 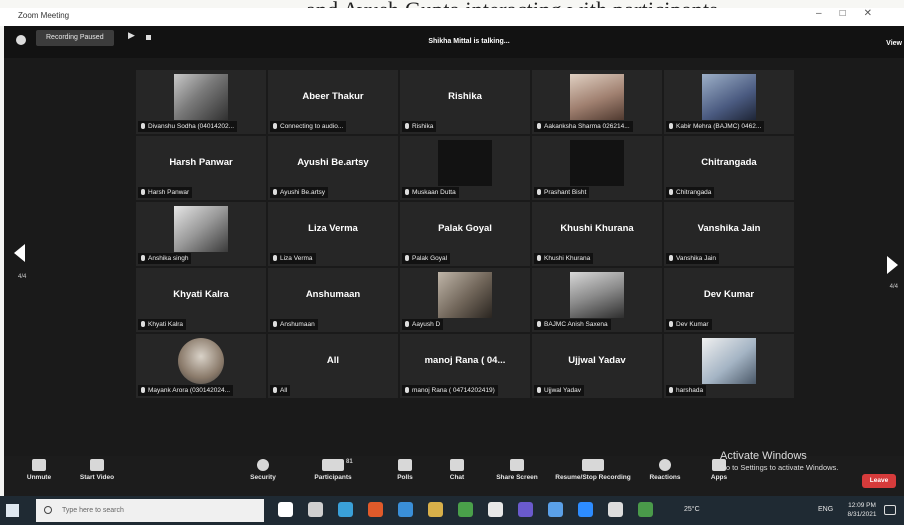 I want to click on participant-name-label: Liza Verma, so click(x=293, y=258).